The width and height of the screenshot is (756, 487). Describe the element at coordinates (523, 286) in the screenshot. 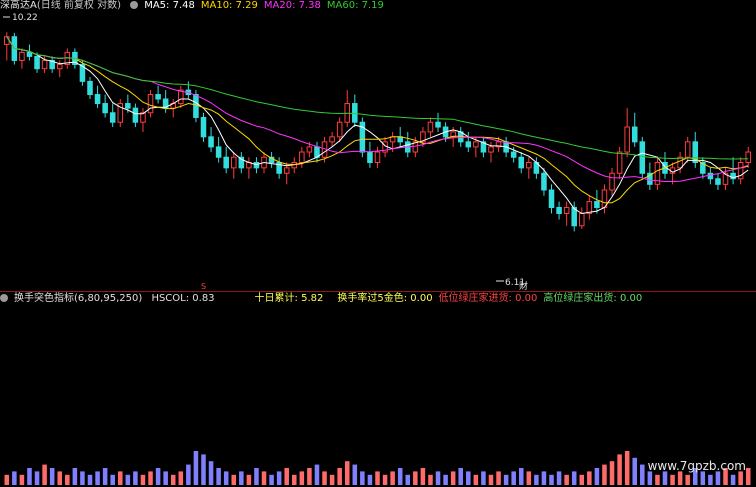

I see `event-tag: 财` at that location.